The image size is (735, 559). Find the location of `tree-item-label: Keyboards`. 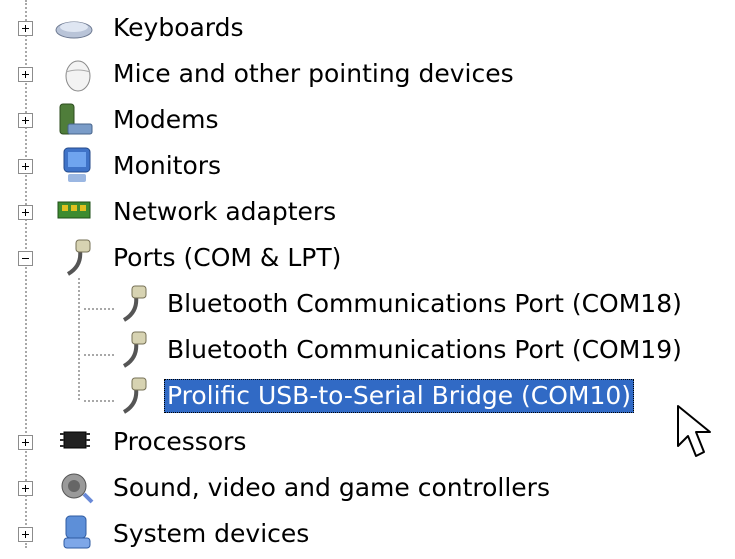

tree-item-label: Keyboards is located at coordinates (178, 28).